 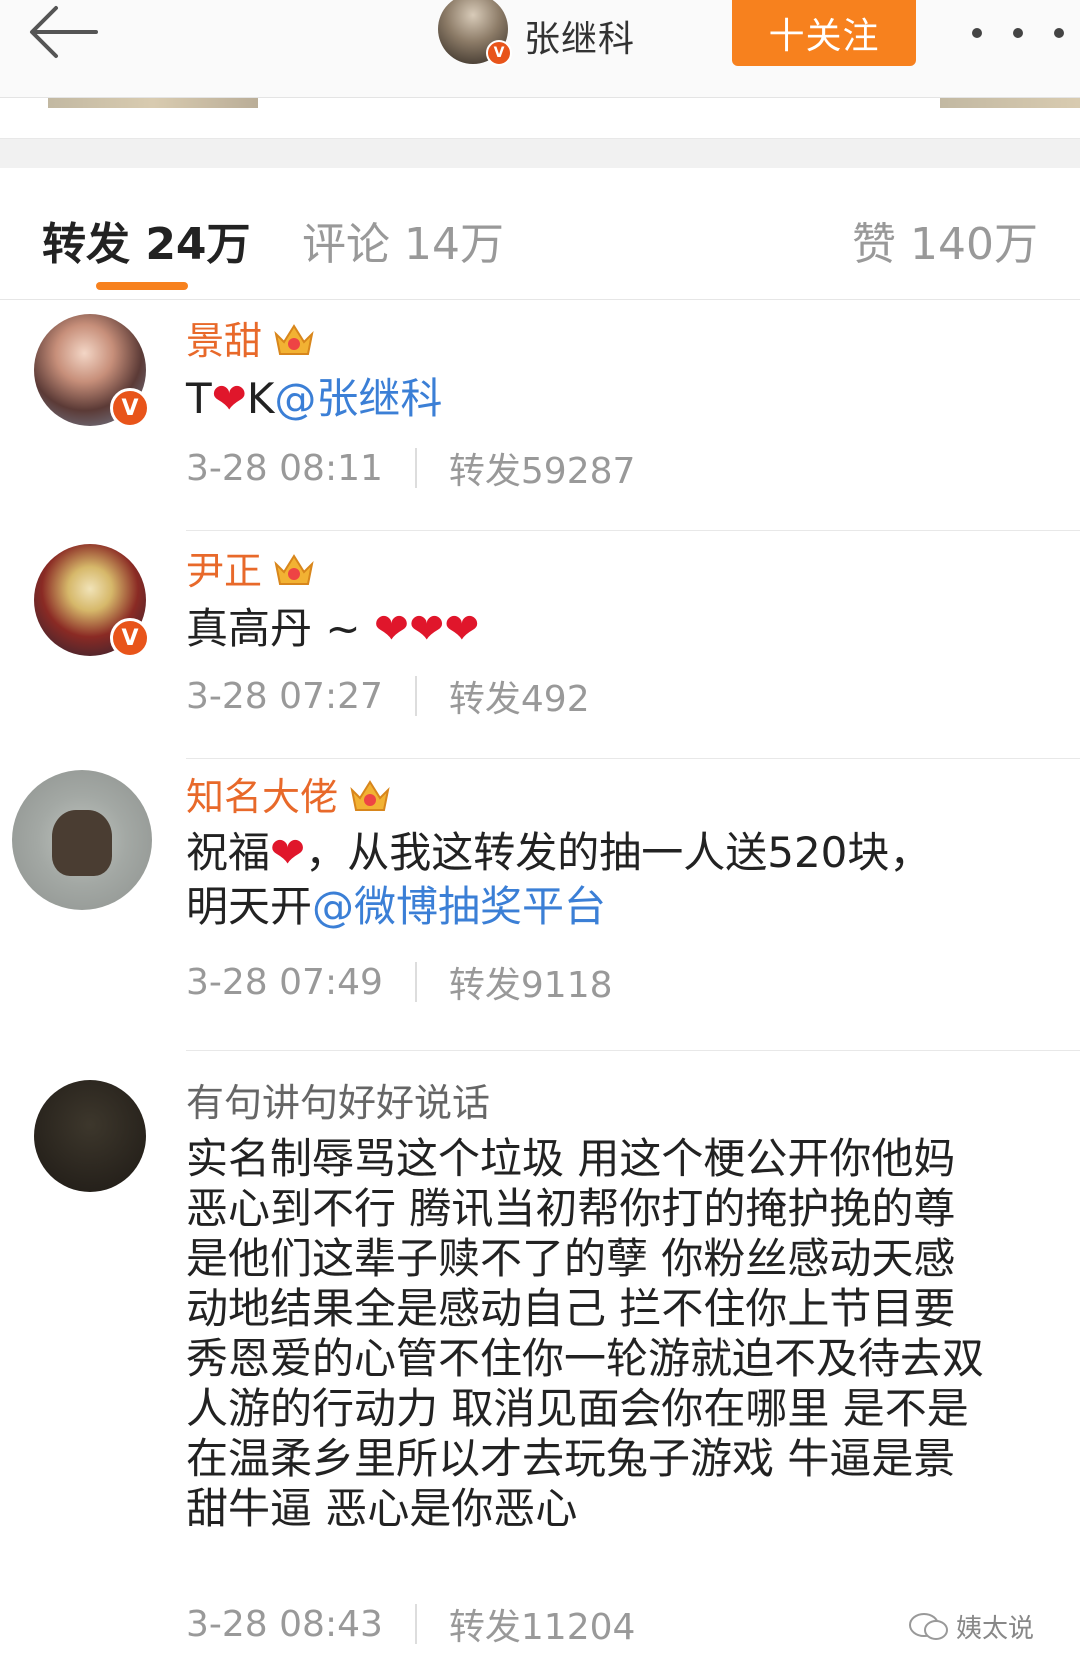 What do you see at coordinates (249, 906) in the screenshot?
I see `content-text: 明天开` at bounding box center [249, 906].